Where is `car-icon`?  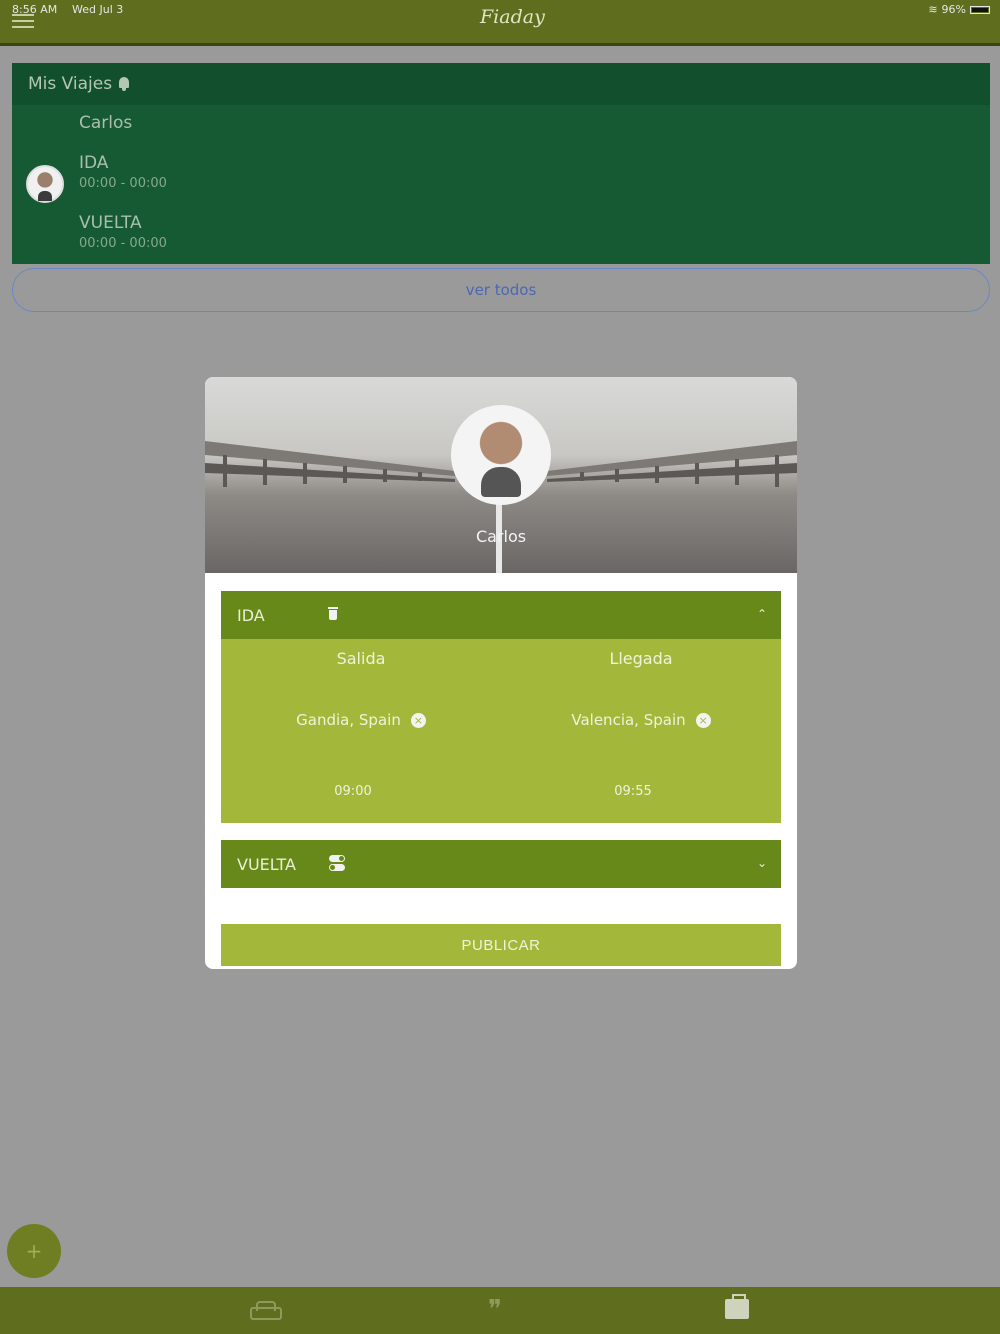 car-icon is located at coordinates (266, 1310).